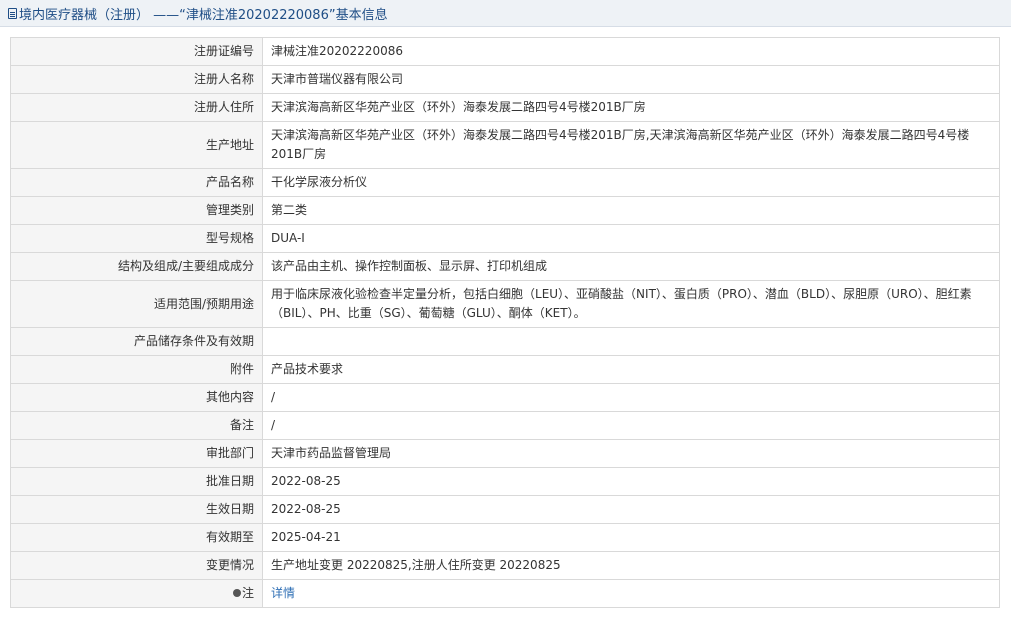 Image resolution: width=1011 pixels, height=621 pixels. I want to click on page-title-bar: 境内医疗器械（注册） ——“津械注准20202220086”基本信息, so click(505, 13).